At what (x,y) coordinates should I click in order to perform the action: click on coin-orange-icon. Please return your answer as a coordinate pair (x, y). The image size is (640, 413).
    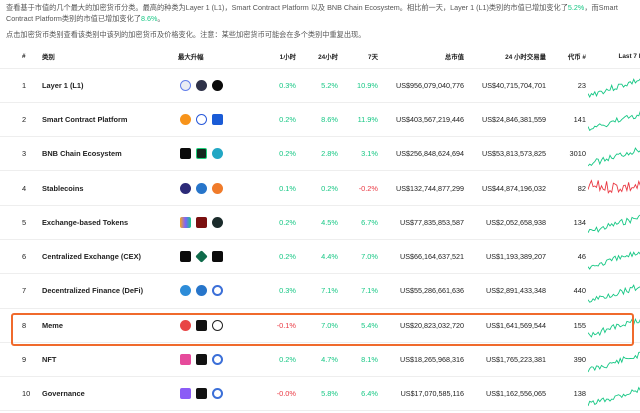
    Looking at the image, I should click on (185, 119).